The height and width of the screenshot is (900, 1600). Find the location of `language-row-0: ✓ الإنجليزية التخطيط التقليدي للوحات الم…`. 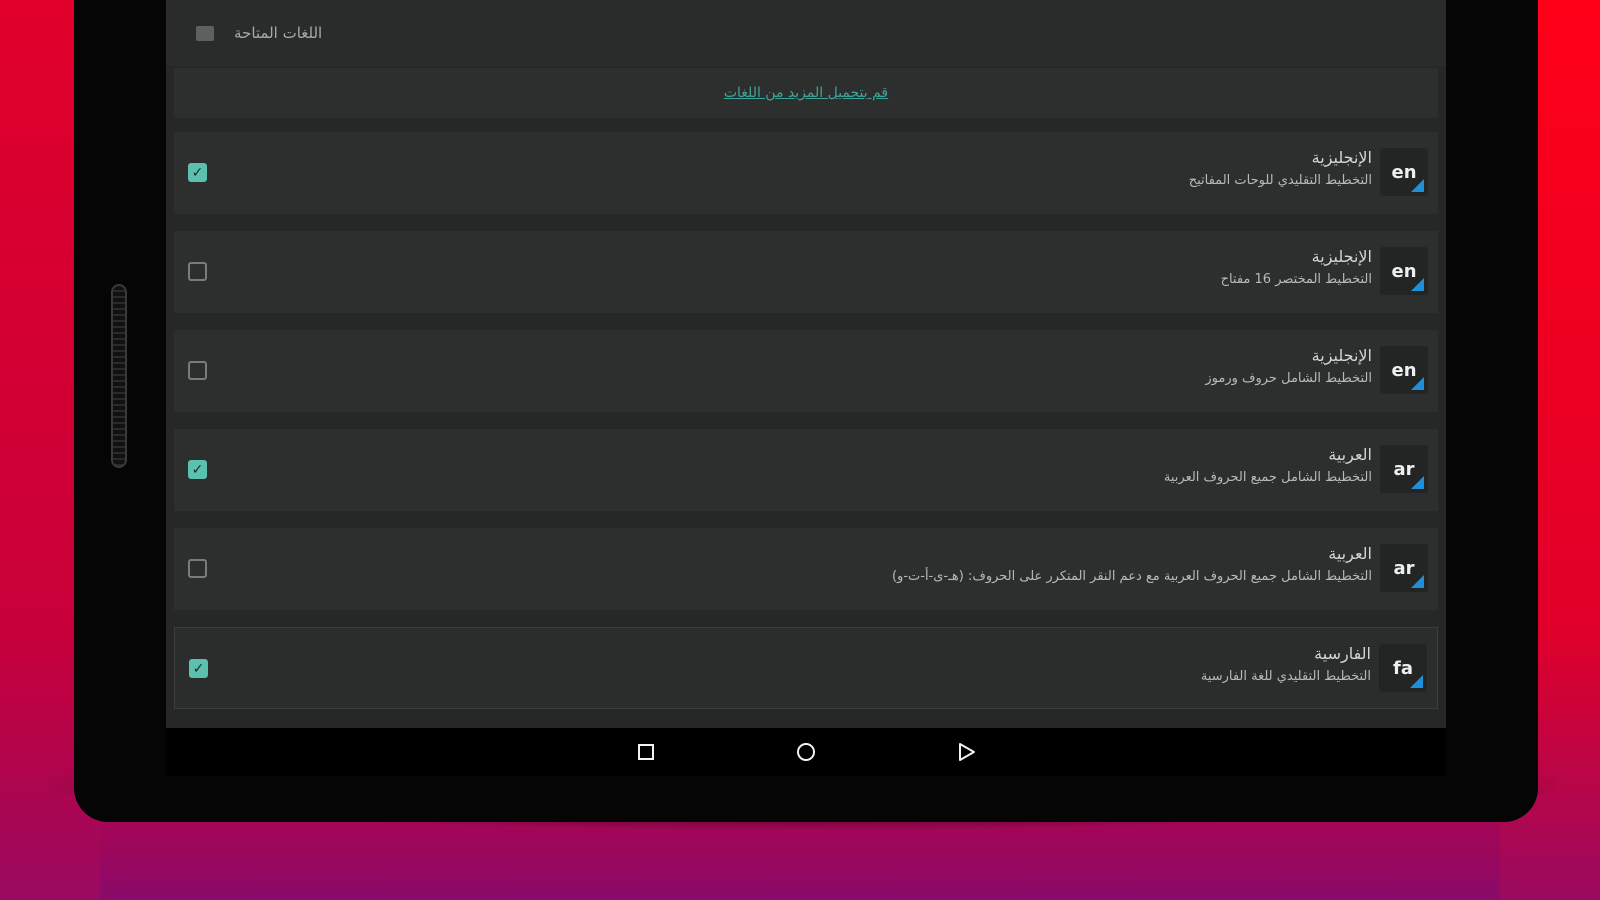

language-row-0: ✓ الإنجليزية التخطيط التقليدي للوحات الم… is located at coordinates (806, 173).